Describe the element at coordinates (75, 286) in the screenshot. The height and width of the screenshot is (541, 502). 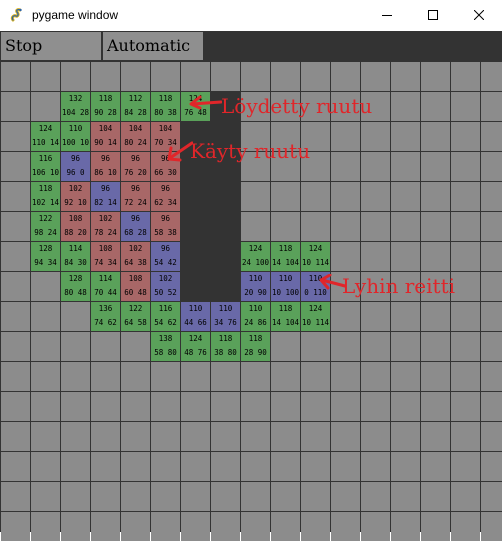
I see `found-cell: 128 80 48` at that location.